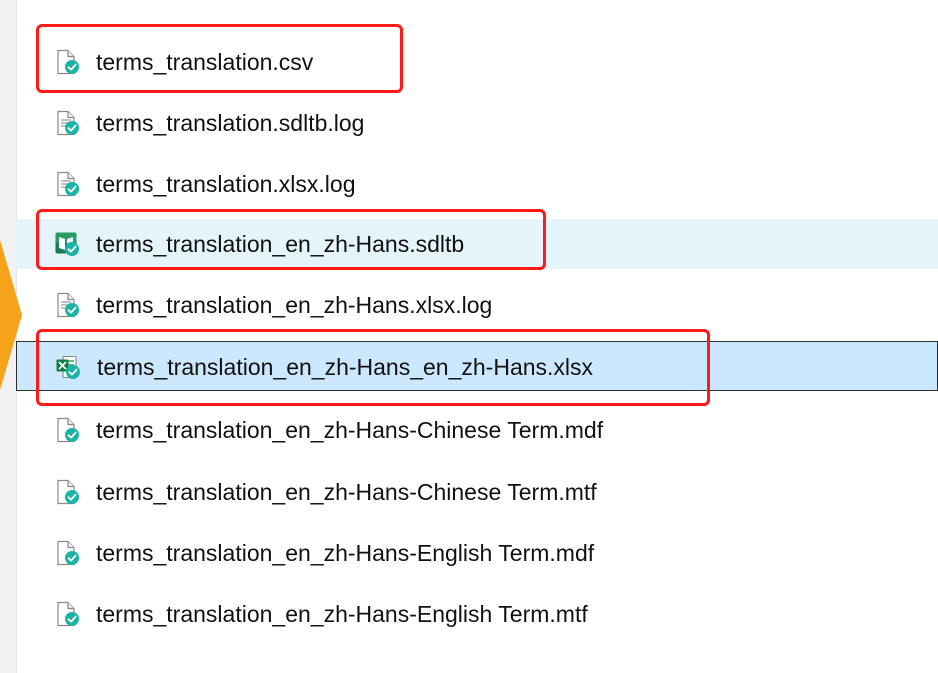  I want to click on sdltb-book-sync-icon, so click(67, 244).